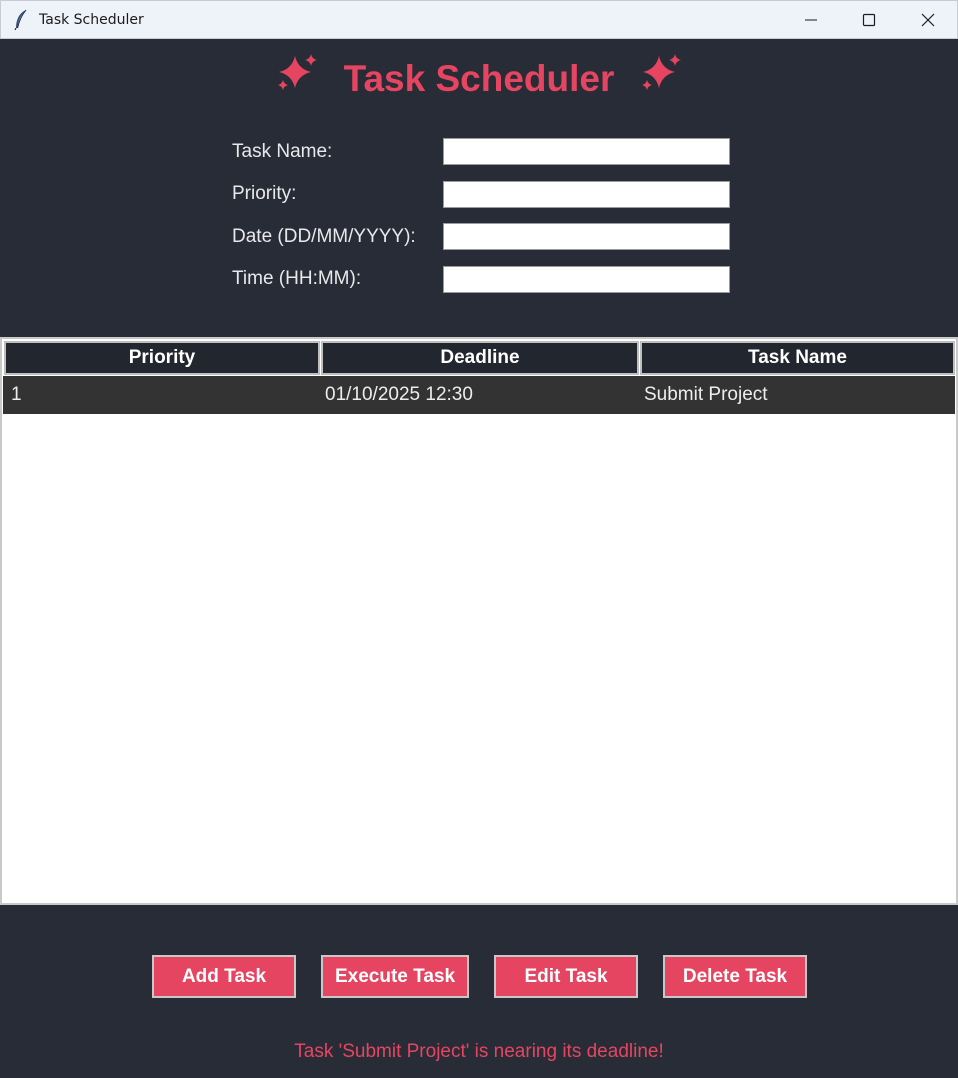 This screenshot has width=958, height=1078. What do you see at coordinates (91, 20) in the screenshot?
I see `window-title: Task Scheduler` at bounding box center [91, 20].